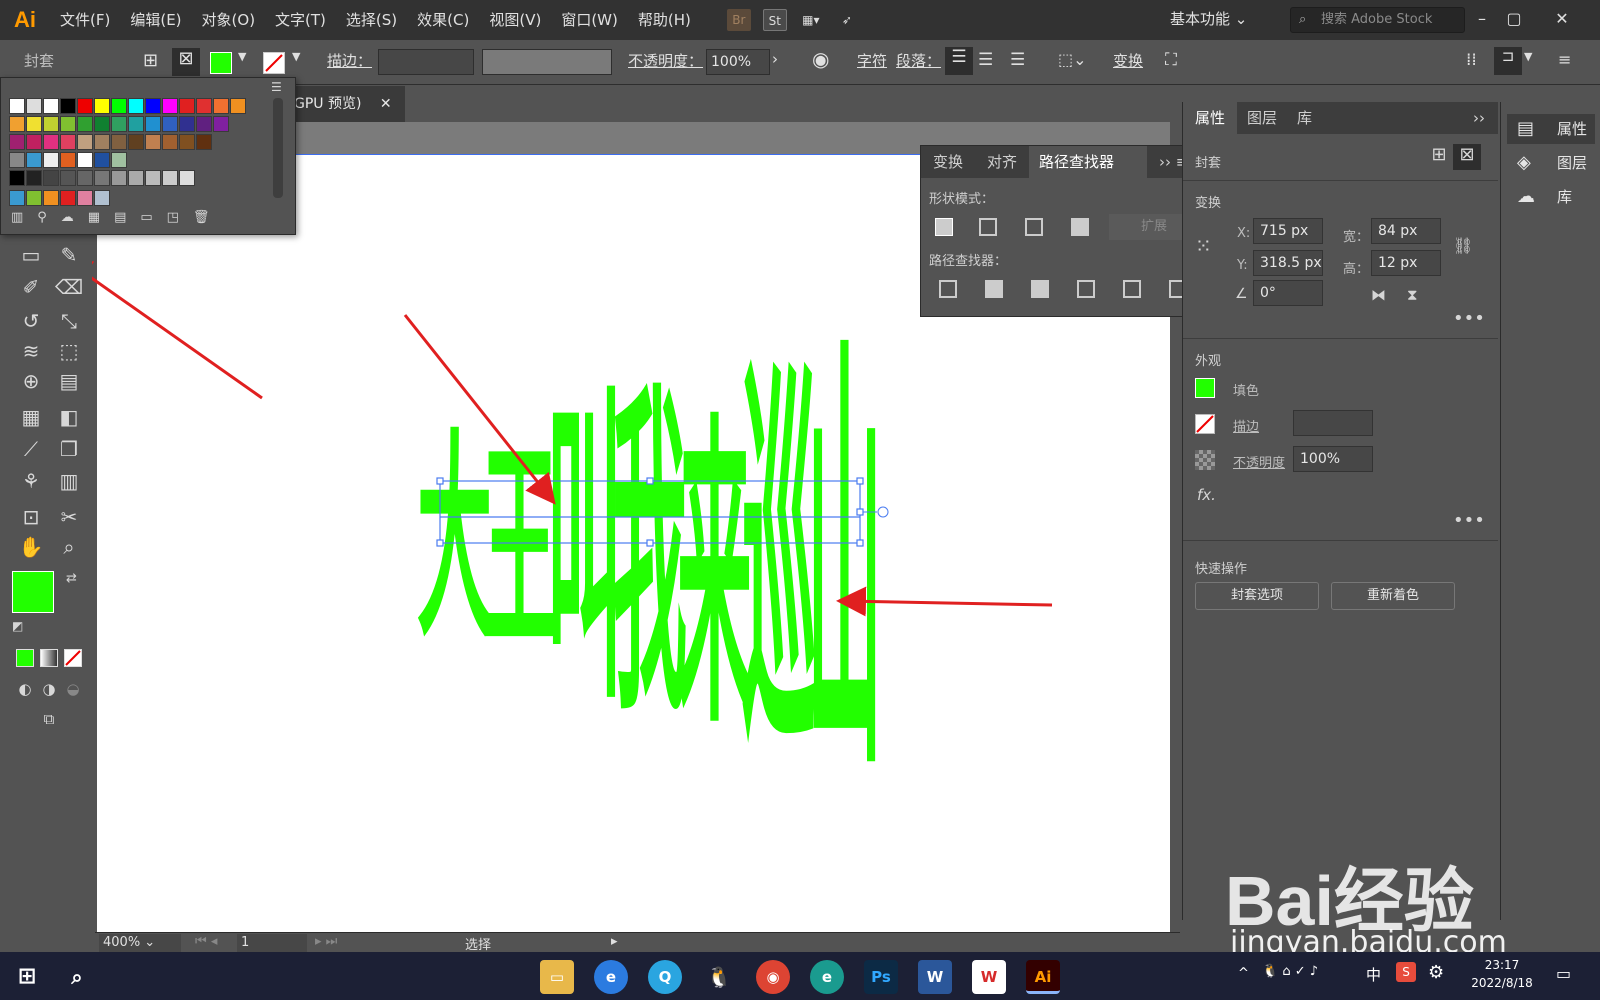 This screenshot has width=1600, height=1000. Describe the element at coordinates (1128, 60) in the screenshot. I see `transform-link: 变换` at that location.